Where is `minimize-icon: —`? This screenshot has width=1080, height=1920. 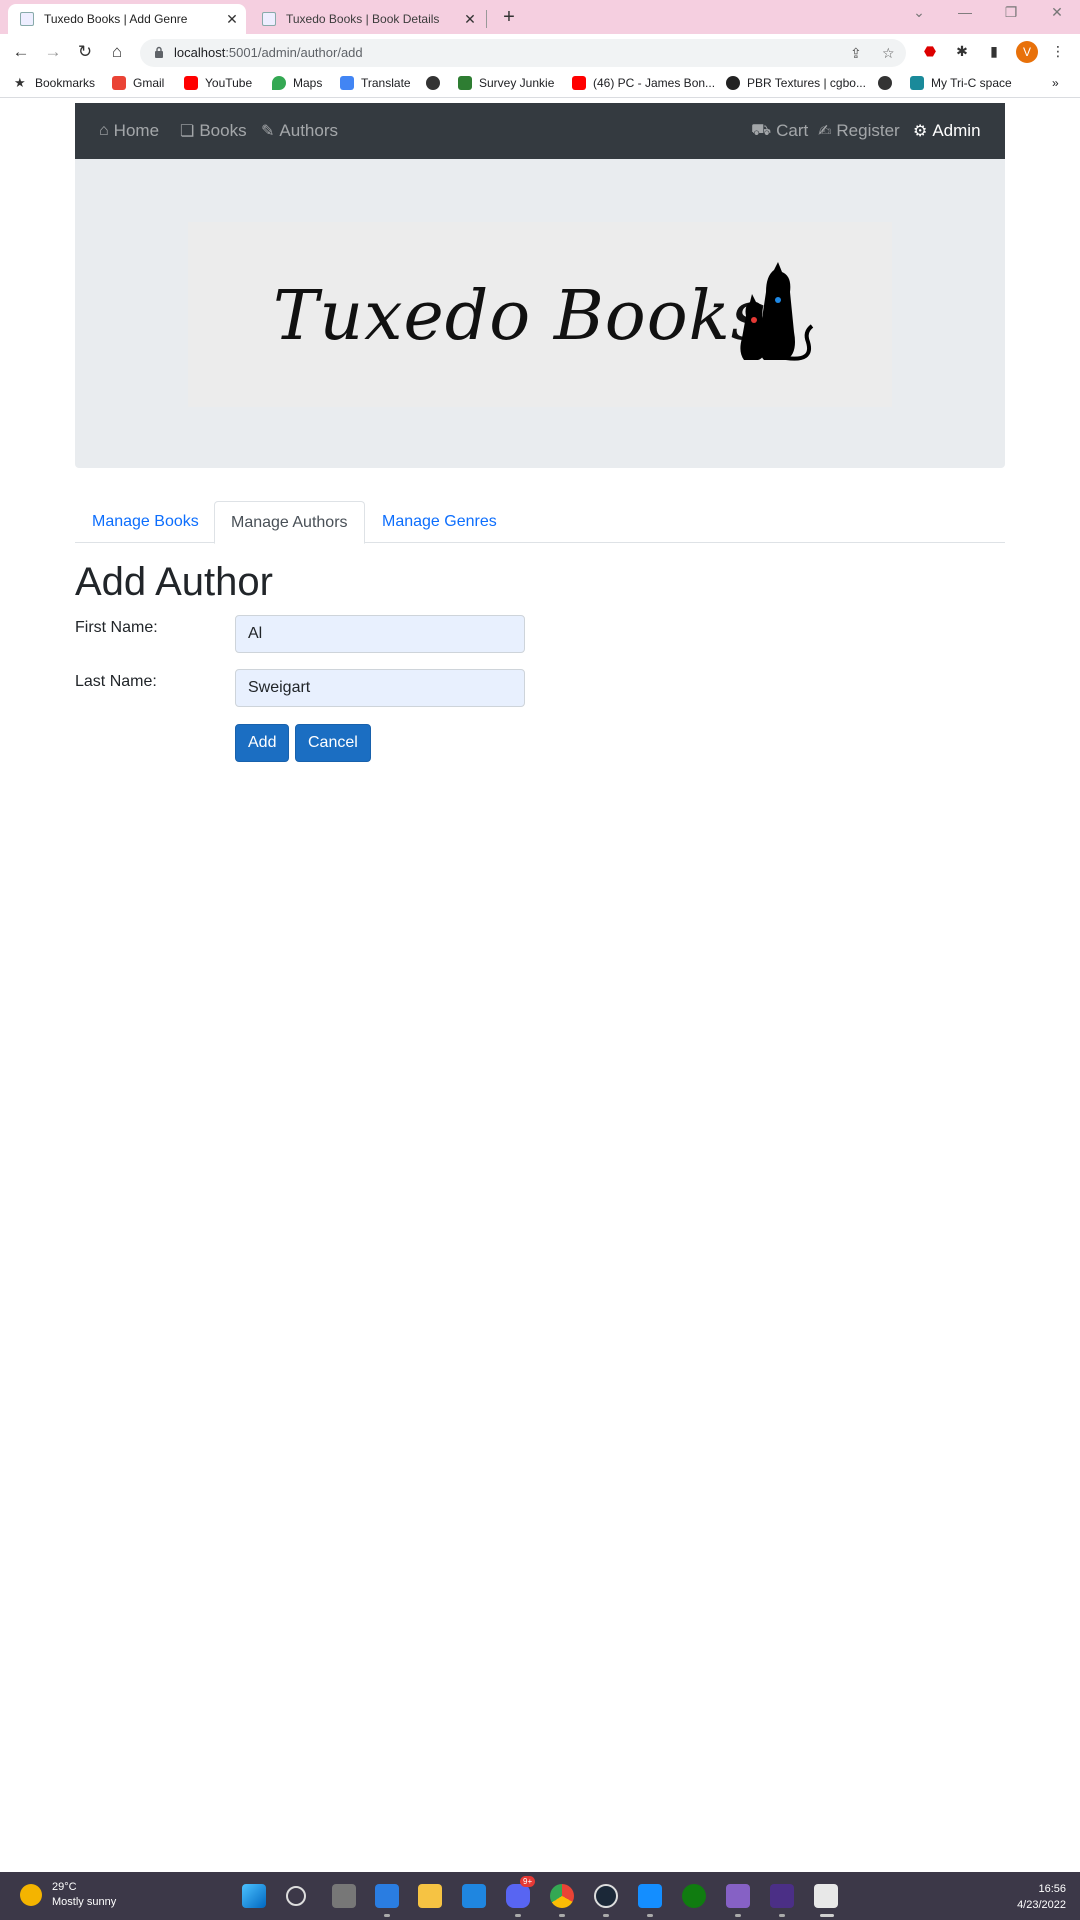 minimize-icon: — is located at coordinates (965, 12).